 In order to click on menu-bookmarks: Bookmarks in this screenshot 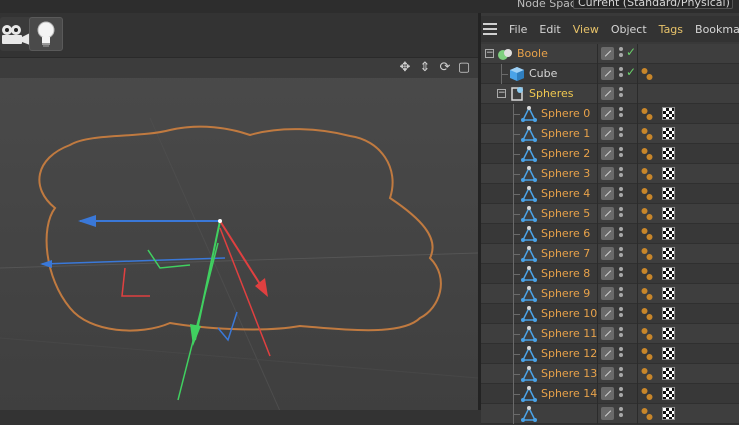, I will do `click(717, 29)`.